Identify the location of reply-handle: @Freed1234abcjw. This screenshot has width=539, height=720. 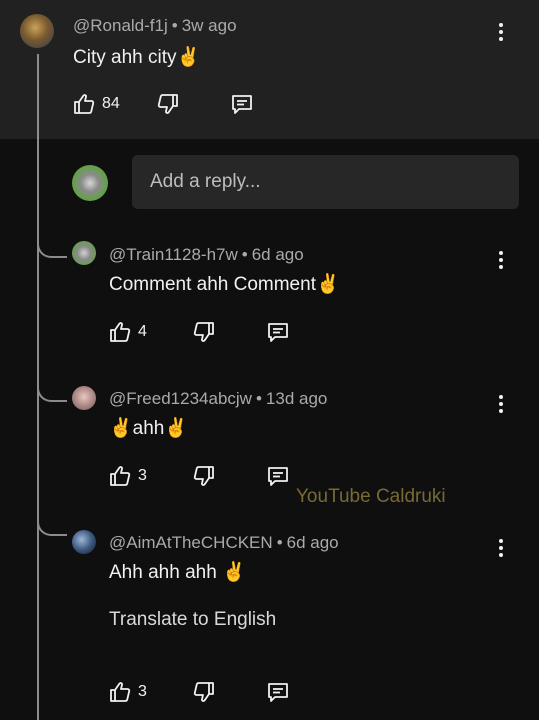
(180, 398).